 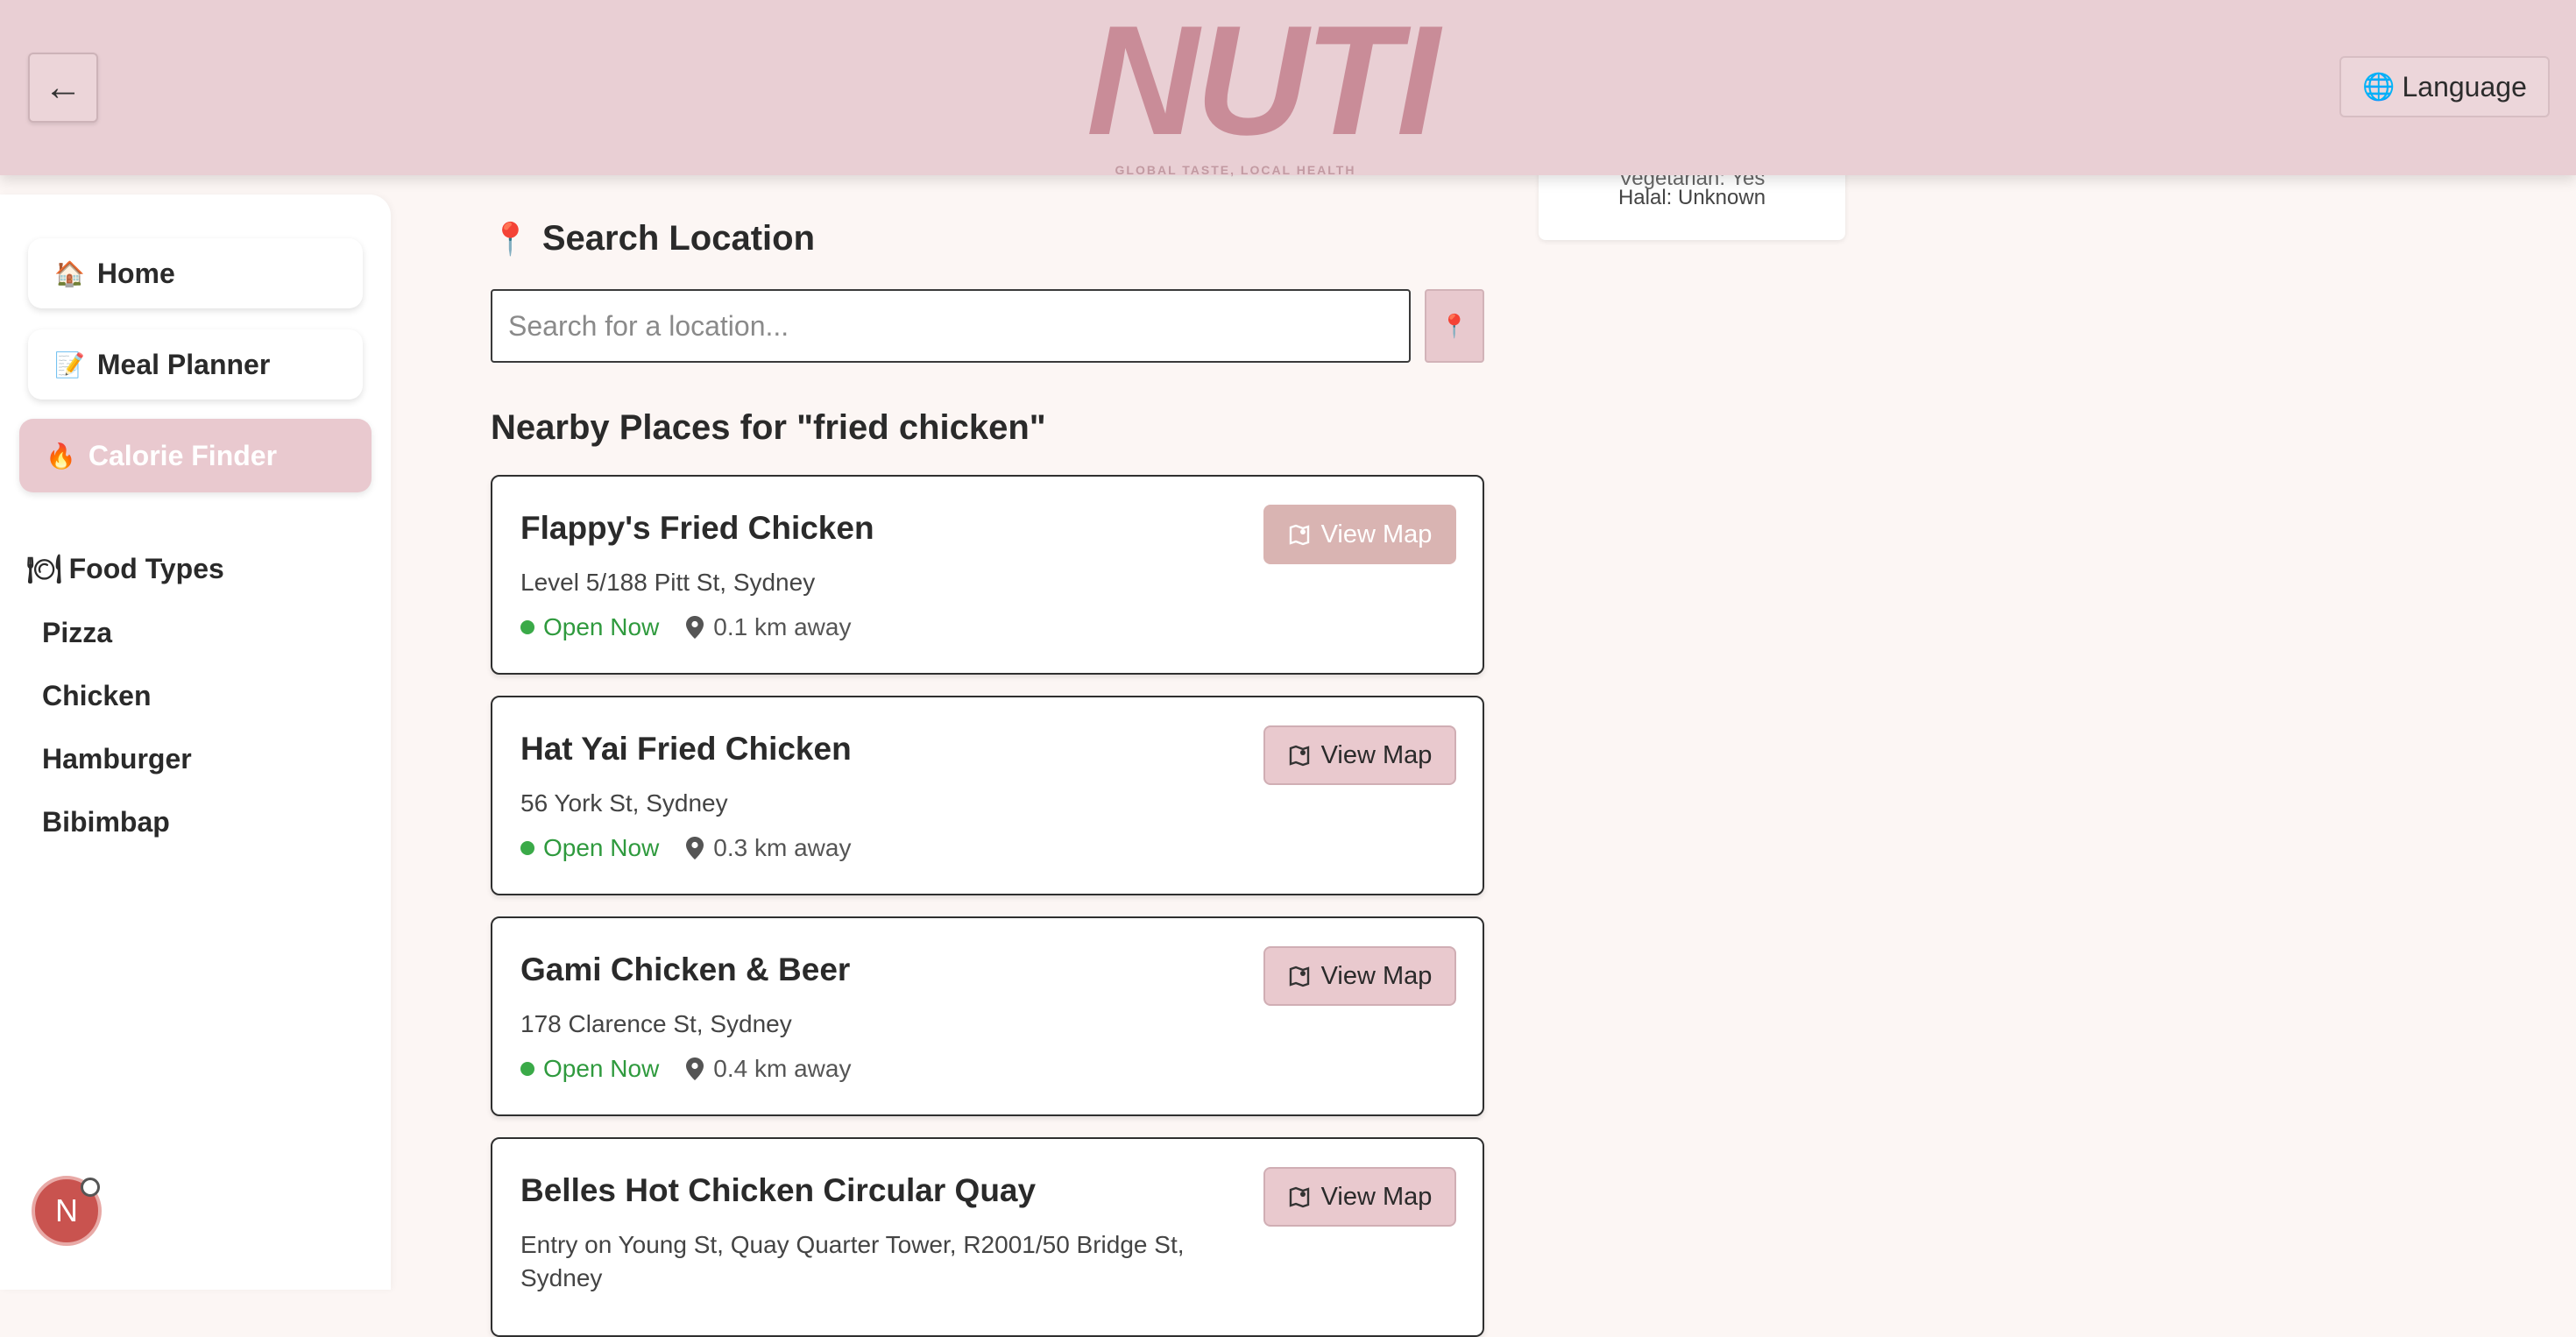 I want to click on results-title: Nearby Places for "fried chicken", so click(x=768, y=427).